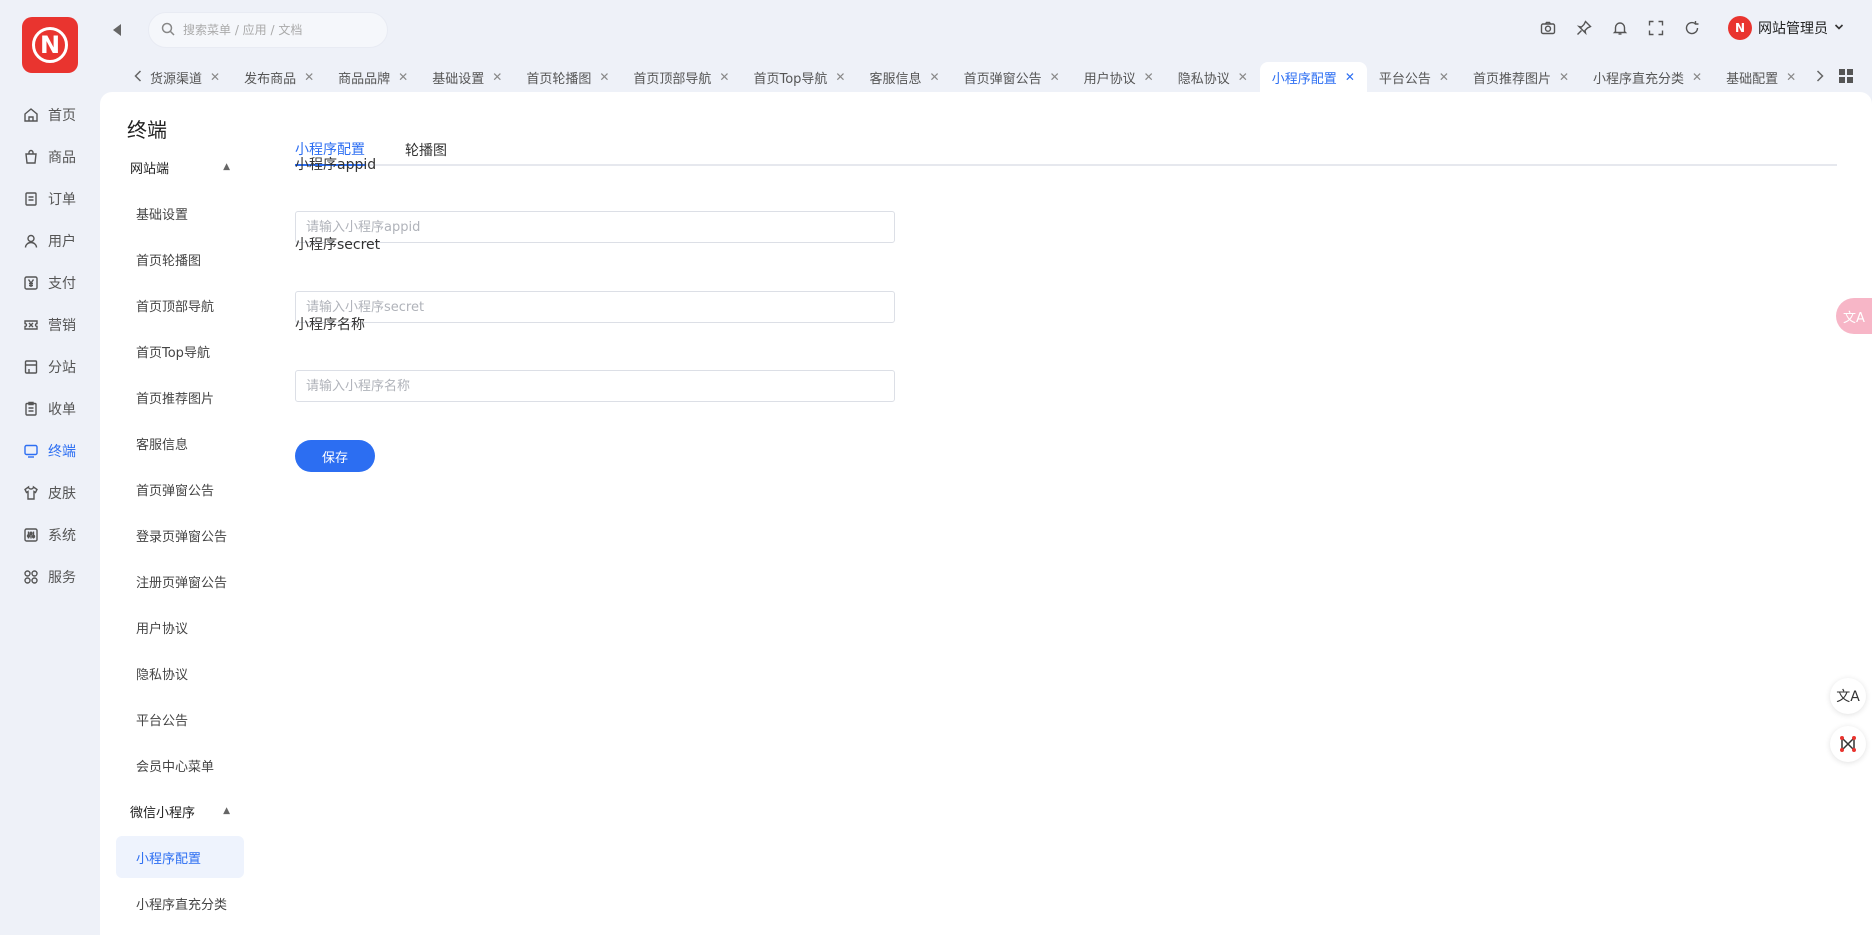 This screenshot has width=1872, height=935. What do you see at coordinates (278, 30) in the screenshot?
I see `search-input` at bounding box center [278, 30].